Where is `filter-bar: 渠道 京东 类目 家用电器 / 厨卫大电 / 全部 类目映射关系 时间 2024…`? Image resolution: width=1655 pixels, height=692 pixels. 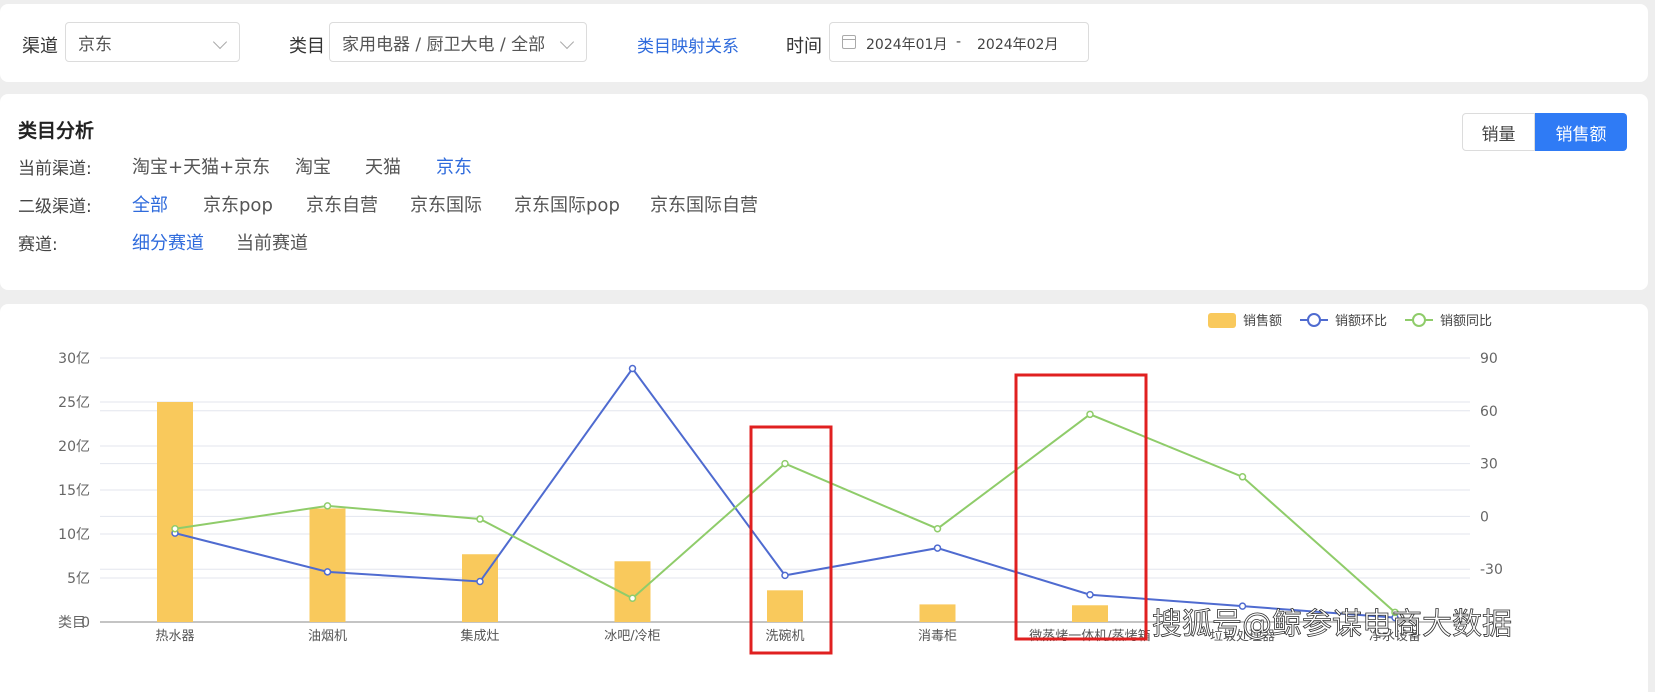
filter-bar: 渠道 京东 类目 家用电器 / 厨卫大电 / 全部 类目映射关系 时间 2024… is located at coordinates (824, 43).